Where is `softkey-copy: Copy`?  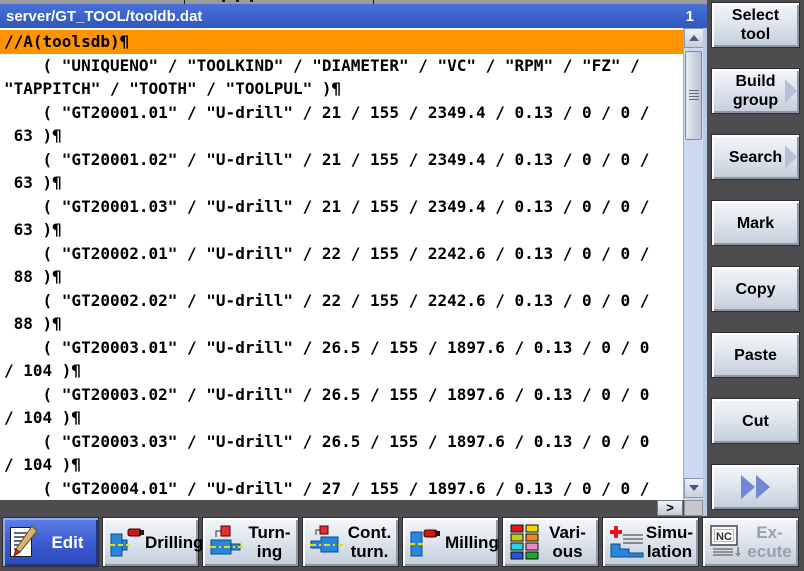 softkey-copy: Copy is located at coordinates (755, 289).